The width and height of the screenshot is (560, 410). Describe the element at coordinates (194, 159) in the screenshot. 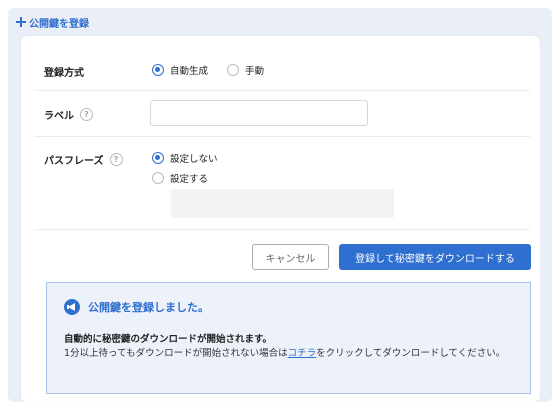

I see `radio-no-passphrase-label: 設定しない` at that location.